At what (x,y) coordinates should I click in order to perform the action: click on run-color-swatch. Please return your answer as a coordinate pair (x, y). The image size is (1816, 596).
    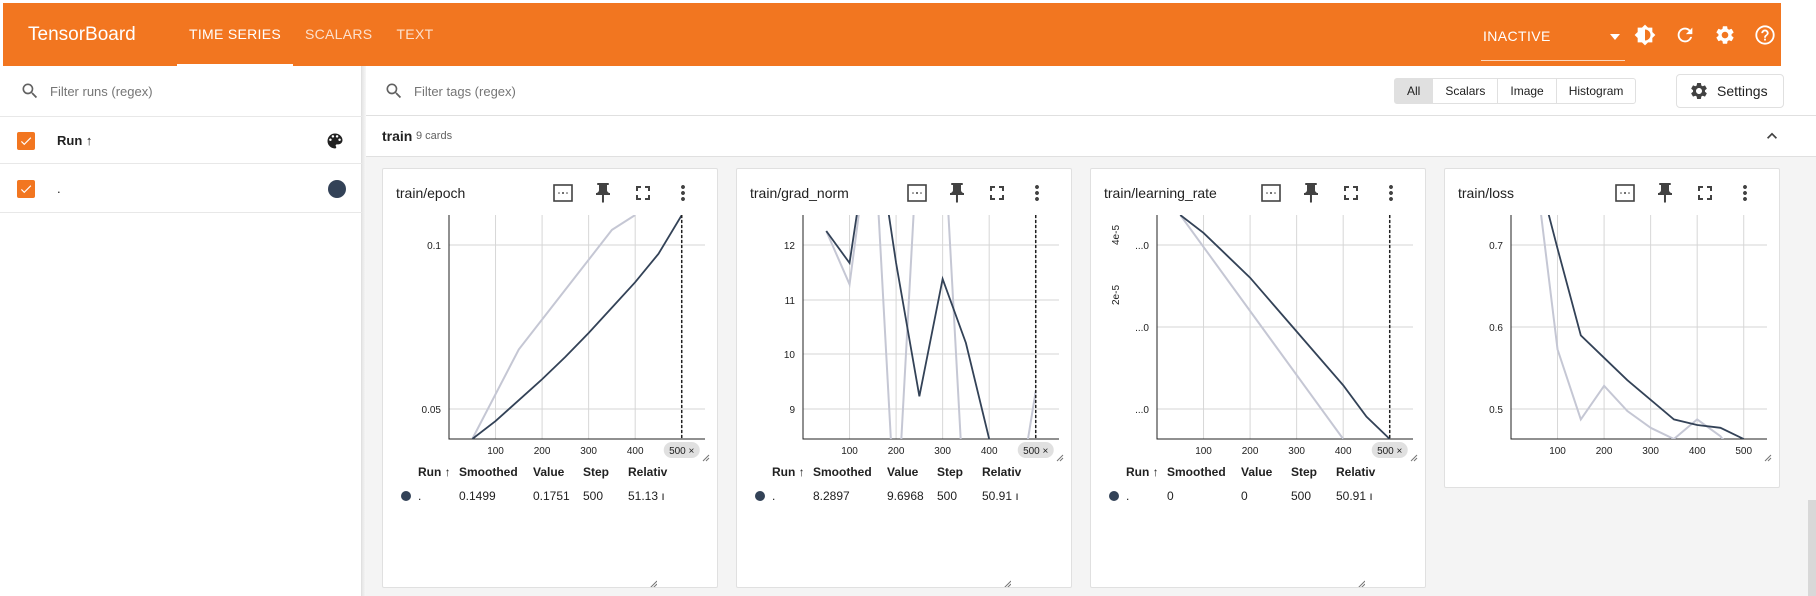
    Looking at the image, I should click on (337, 189).